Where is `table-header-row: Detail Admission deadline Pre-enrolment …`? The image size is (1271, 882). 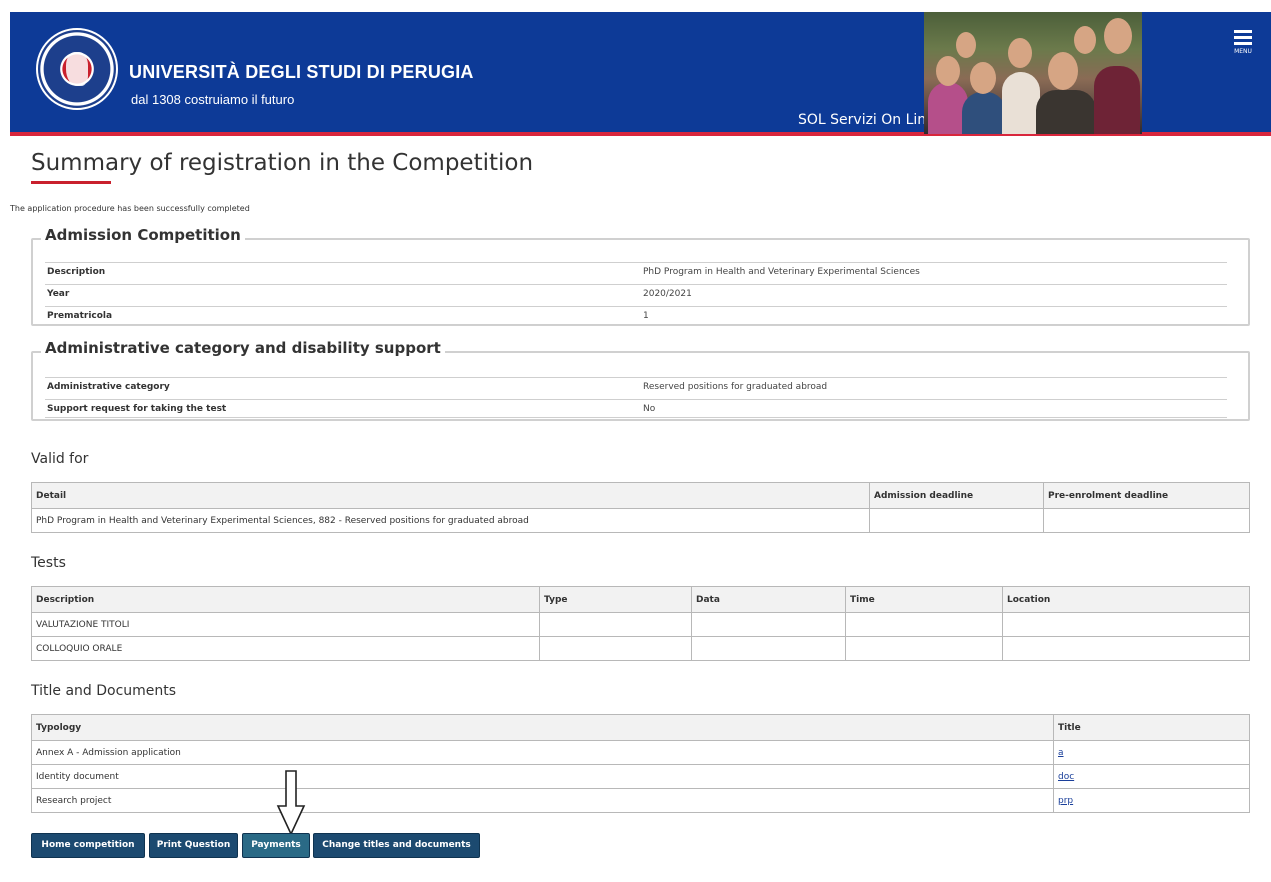
table-header-row: Detail Admission deadline Pre-enrolment … is located at coordinates (640, 495).